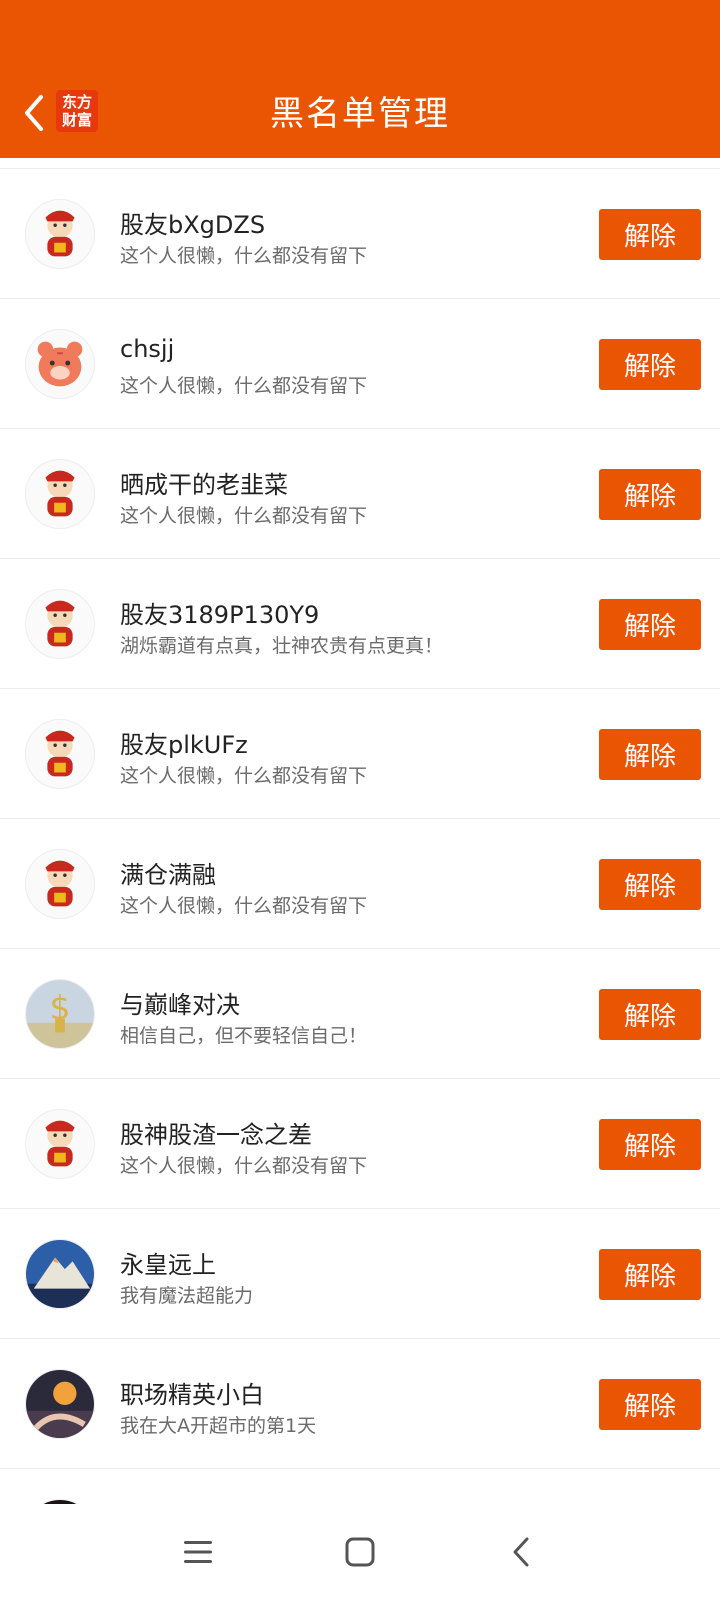 This screenshot has height=1600, width=720. Describe the element at coordinates (184, 745) in the screenshot. I see `user-name: 股友plkUFz` at that location.